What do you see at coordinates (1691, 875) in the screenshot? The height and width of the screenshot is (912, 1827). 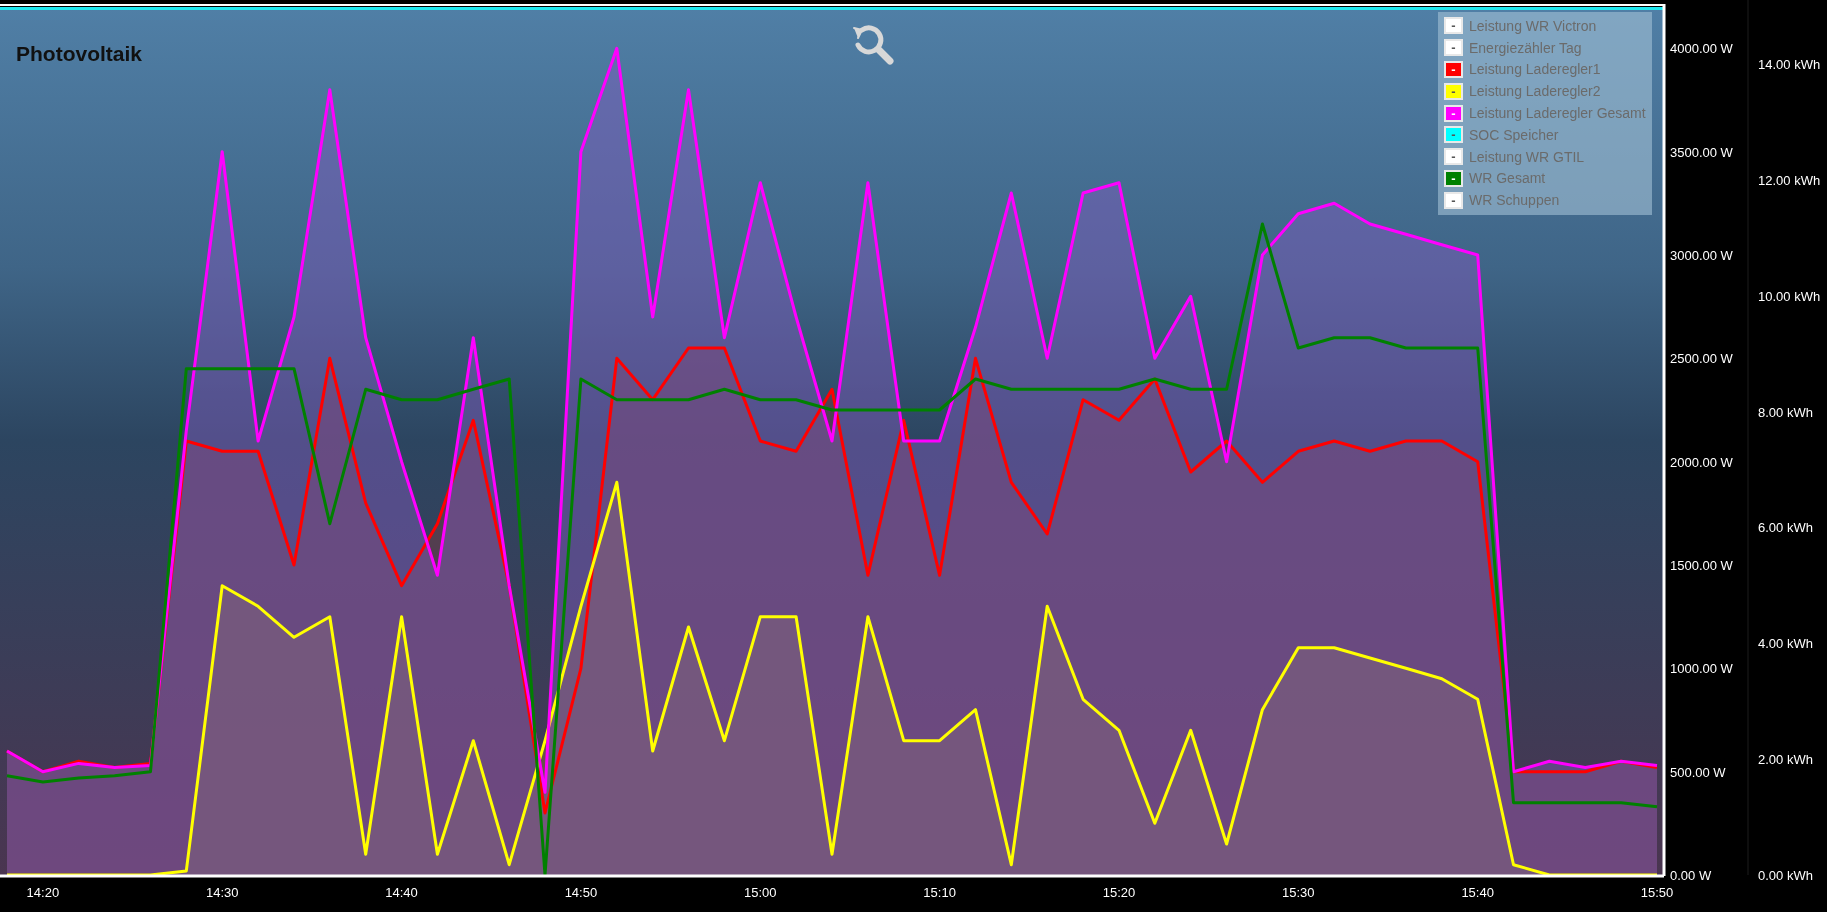 I see `y-axis-label: 0.00 W` at bounding box center [1691, 875].